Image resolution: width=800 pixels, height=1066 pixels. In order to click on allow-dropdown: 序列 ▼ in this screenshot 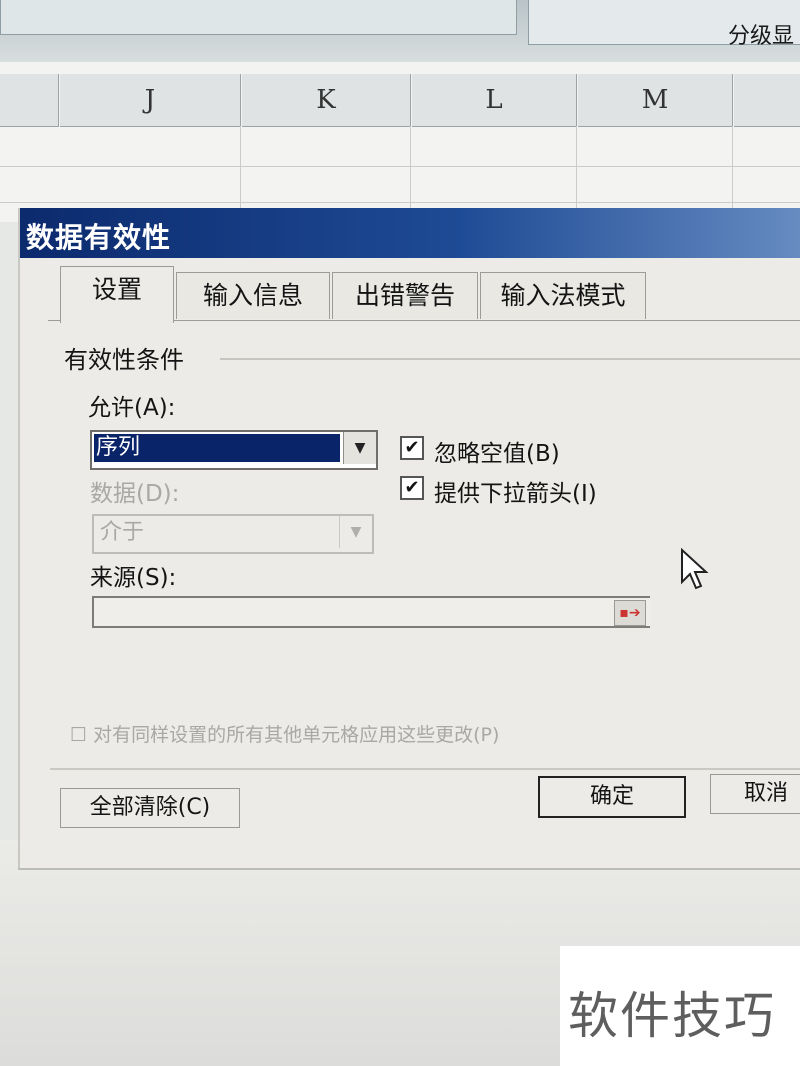, I will do `click(234, 450)`.